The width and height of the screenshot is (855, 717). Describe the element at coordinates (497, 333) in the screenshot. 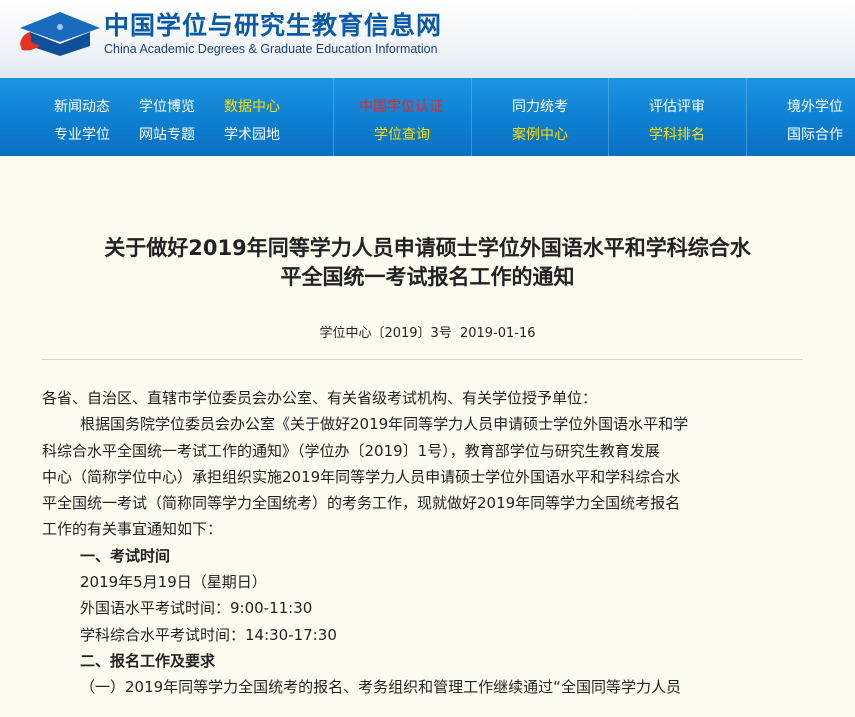

I see `publish-date: 2019-01-16` at that location.